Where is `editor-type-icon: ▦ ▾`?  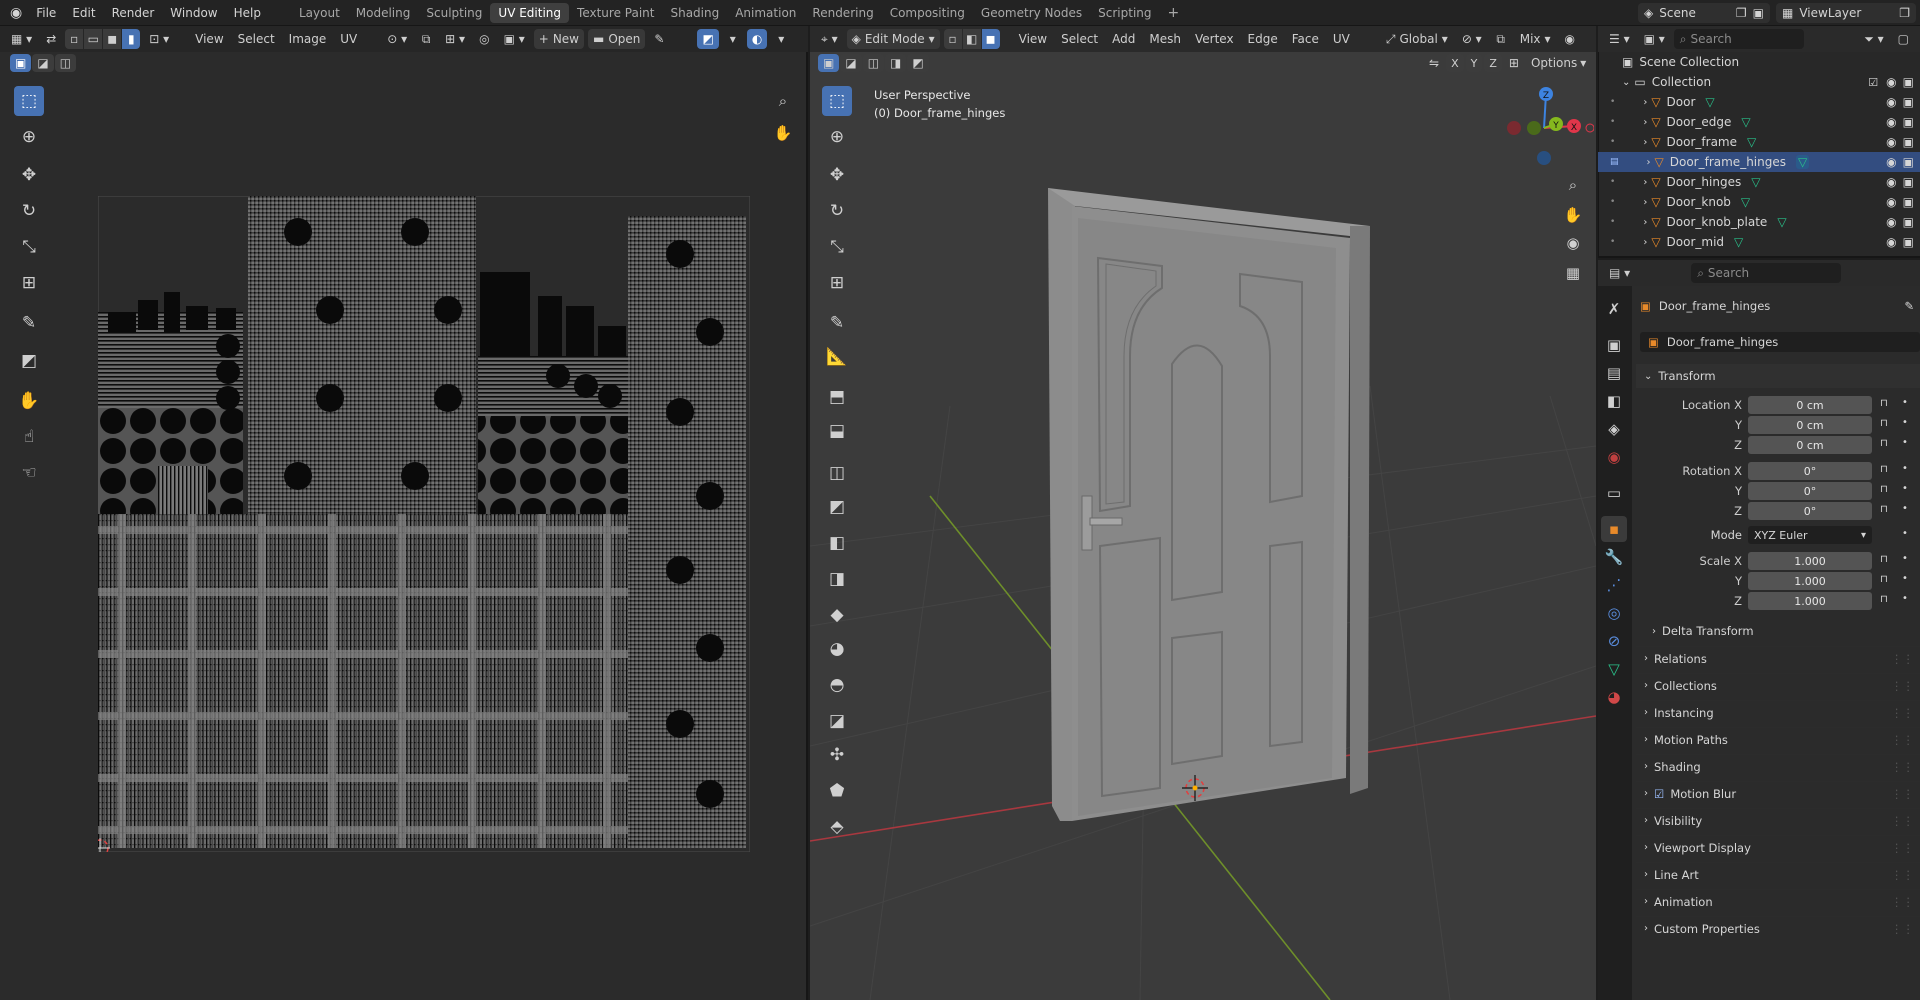 editor-type-icon: ▦ ▾ is located at coordinates (21, 39).